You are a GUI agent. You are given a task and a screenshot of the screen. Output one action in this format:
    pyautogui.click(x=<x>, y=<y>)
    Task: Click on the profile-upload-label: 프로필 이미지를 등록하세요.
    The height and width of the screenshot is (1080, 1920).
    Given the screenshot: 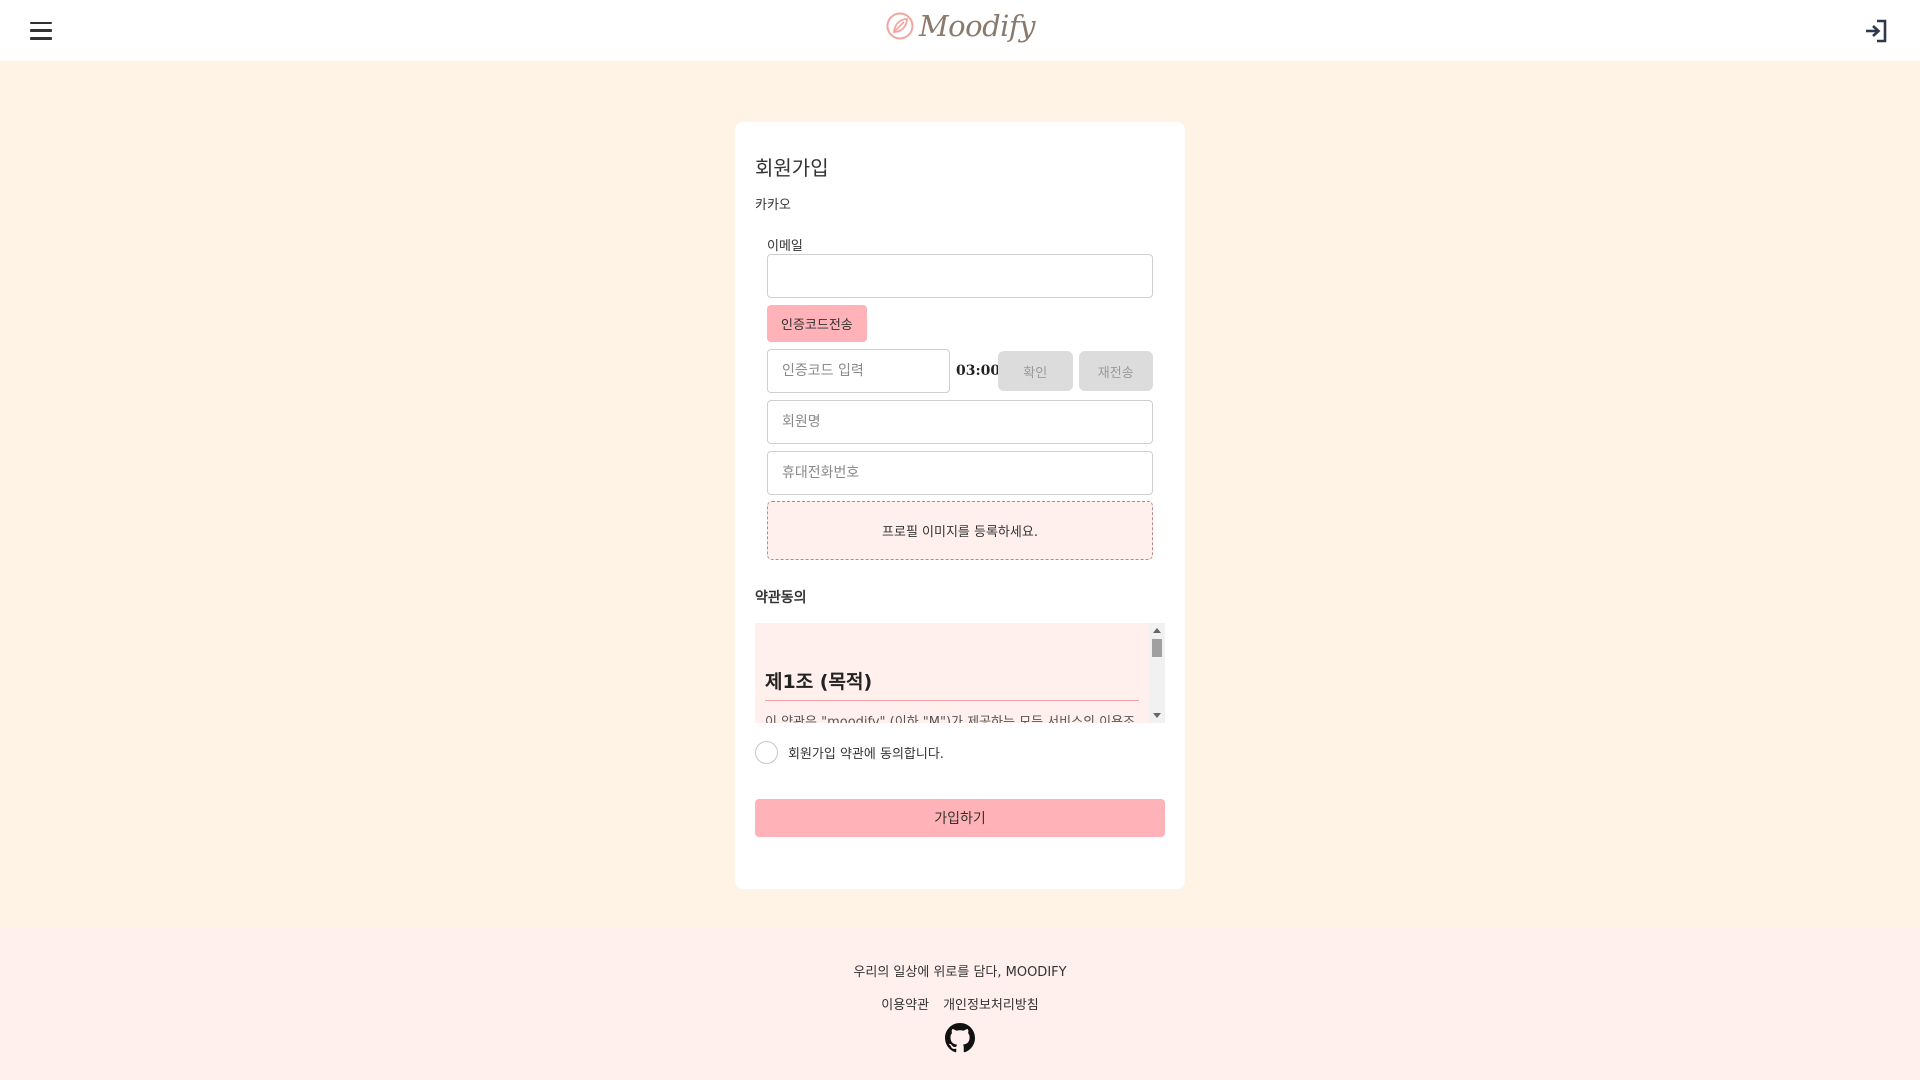 What is the action you would take?
    pyautogui.click(x=960, y=532)
    